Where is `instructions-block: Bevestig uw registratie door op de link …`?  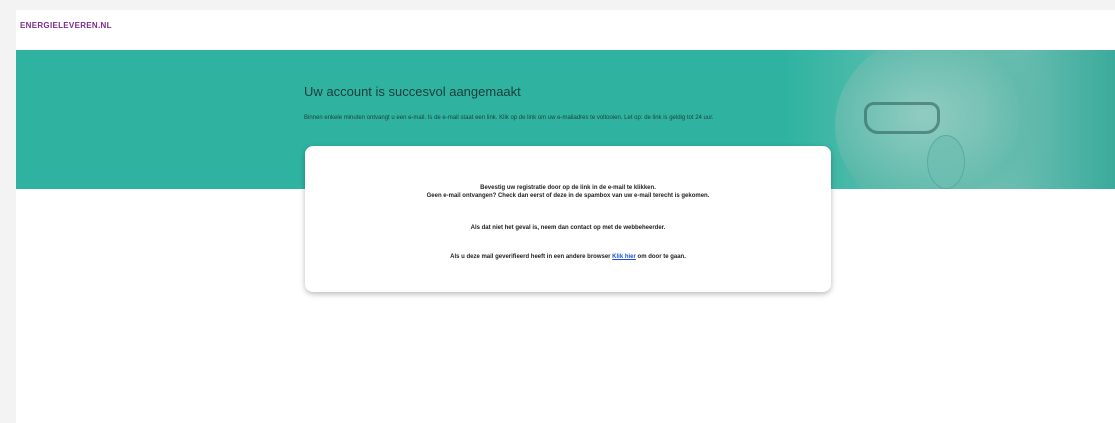 instructions-block: Bevestig uw registratie door op de link … is located at coordinates (568, 192).